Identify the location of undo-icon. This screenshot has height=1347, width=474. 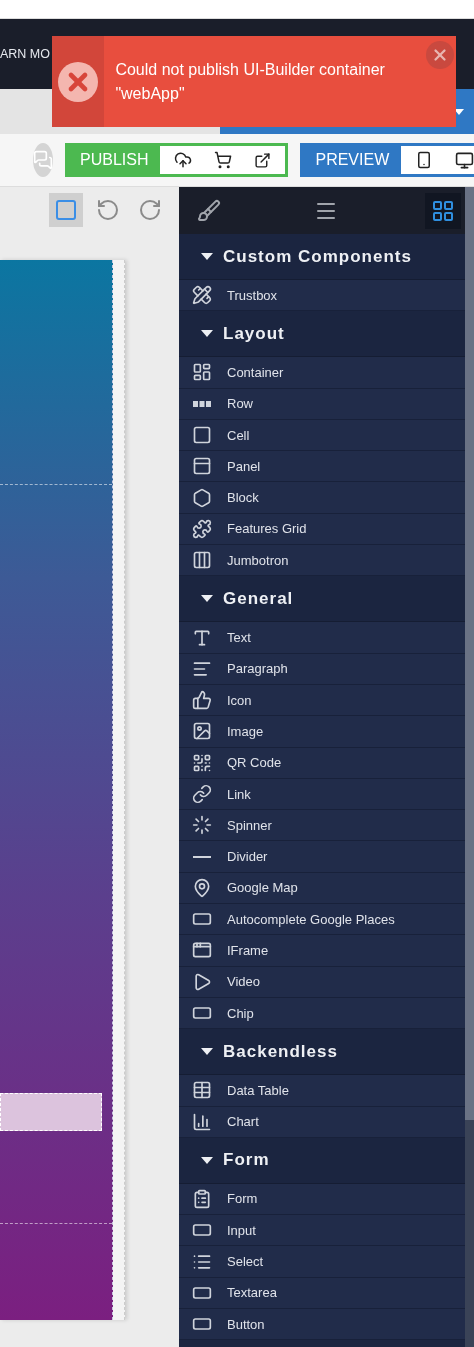
(108, 210).